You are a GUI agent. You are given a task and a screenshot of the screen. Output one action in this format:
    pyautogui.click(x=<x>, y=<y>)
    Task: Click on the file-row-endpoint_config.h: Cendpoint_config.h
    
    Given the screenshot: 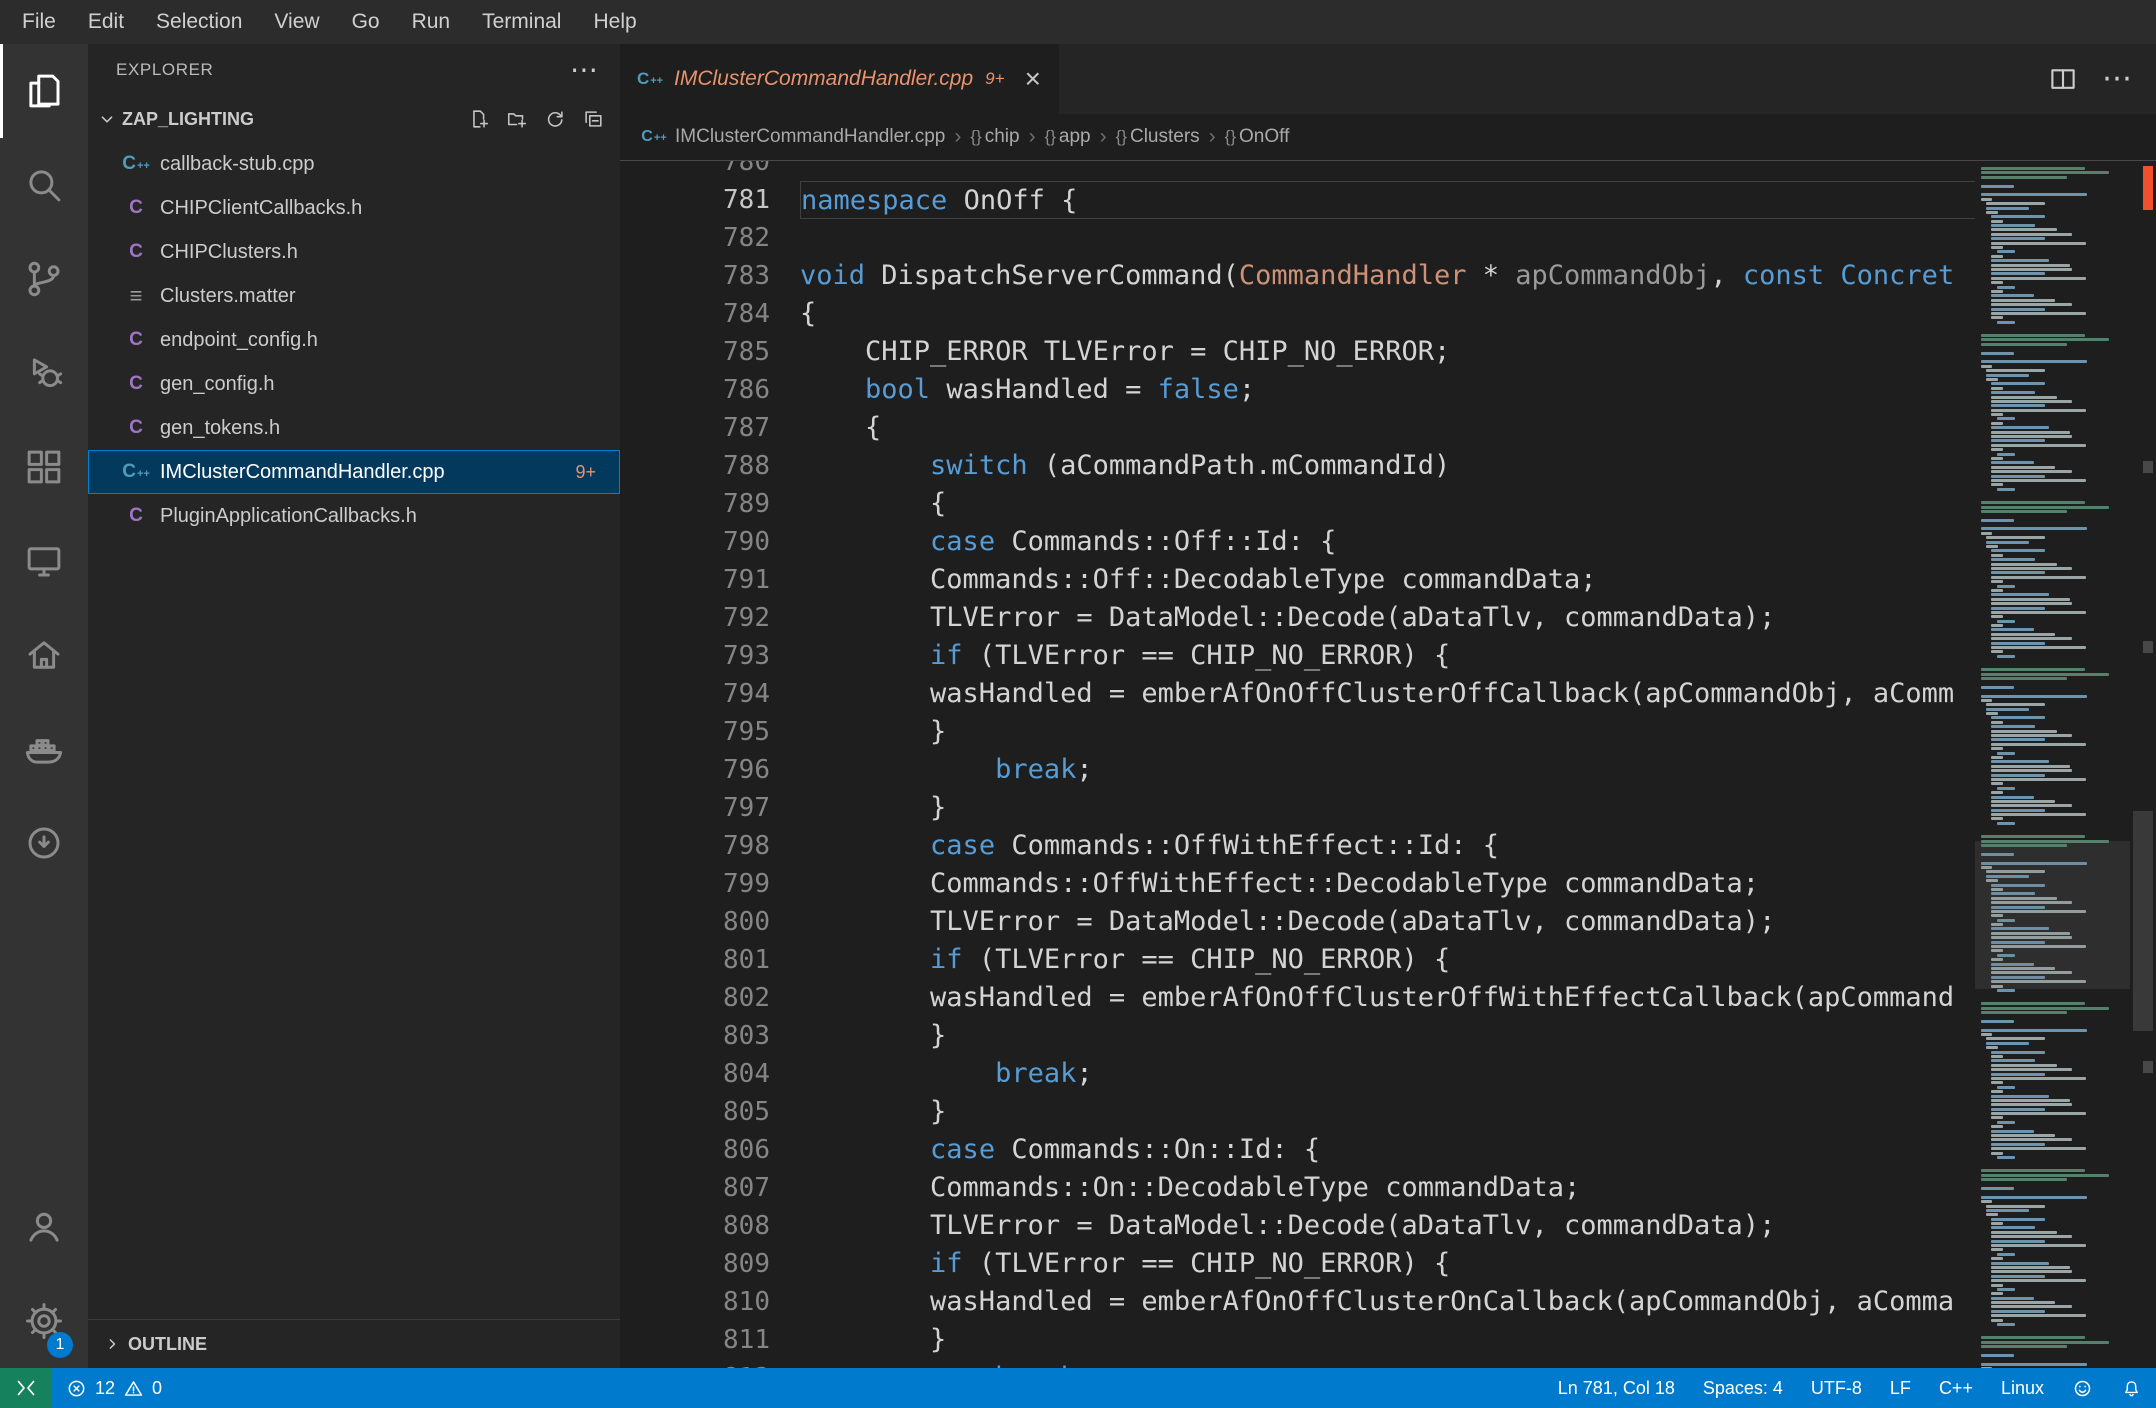 What is the action you would take?
    pyautogui.click(x=354, y=340)
    